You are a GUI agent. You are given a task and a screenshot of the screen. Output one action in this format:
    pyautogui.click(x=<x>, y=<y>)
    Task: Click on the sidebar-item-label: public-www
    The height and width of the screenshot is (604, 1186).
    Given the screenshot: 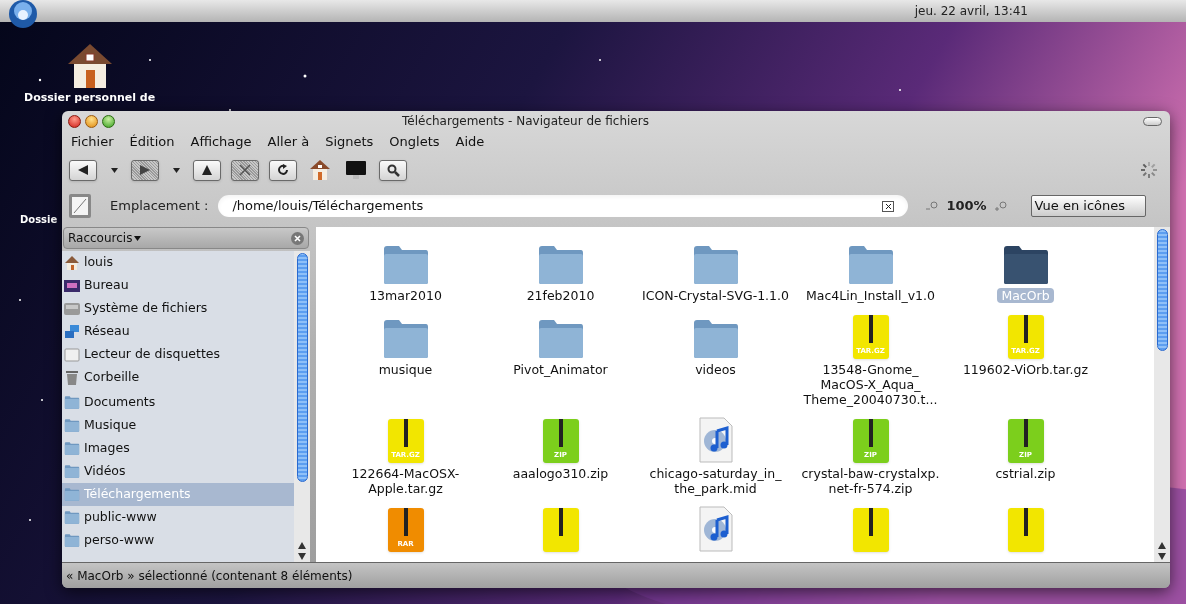 What is the action you would take?
    pyautogui.click(x=120, y=517)
    